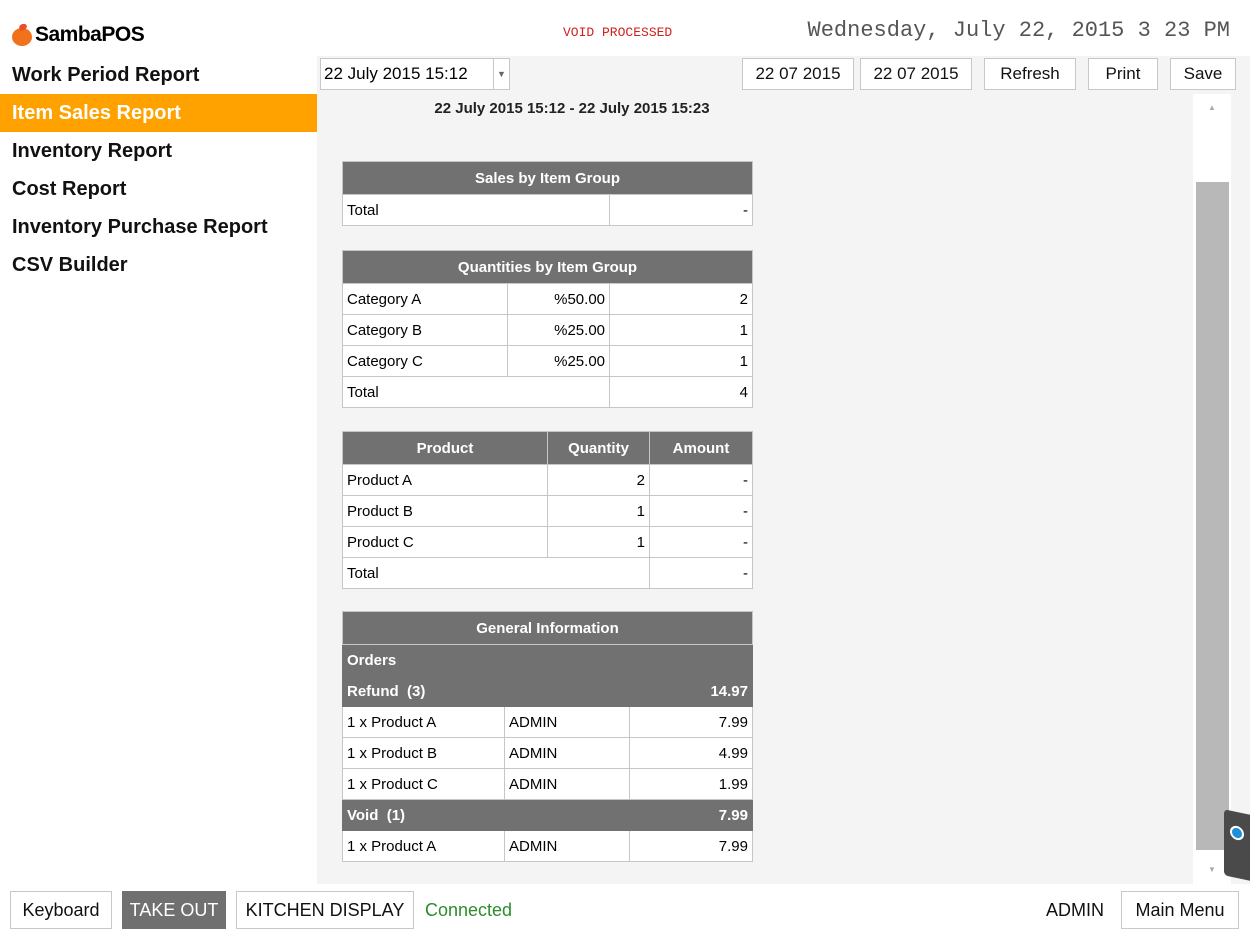 The image size is (1250, 938). Describe the element at coordinates (681, 392) in the screenshot. I see `total-value: 4` at that location.